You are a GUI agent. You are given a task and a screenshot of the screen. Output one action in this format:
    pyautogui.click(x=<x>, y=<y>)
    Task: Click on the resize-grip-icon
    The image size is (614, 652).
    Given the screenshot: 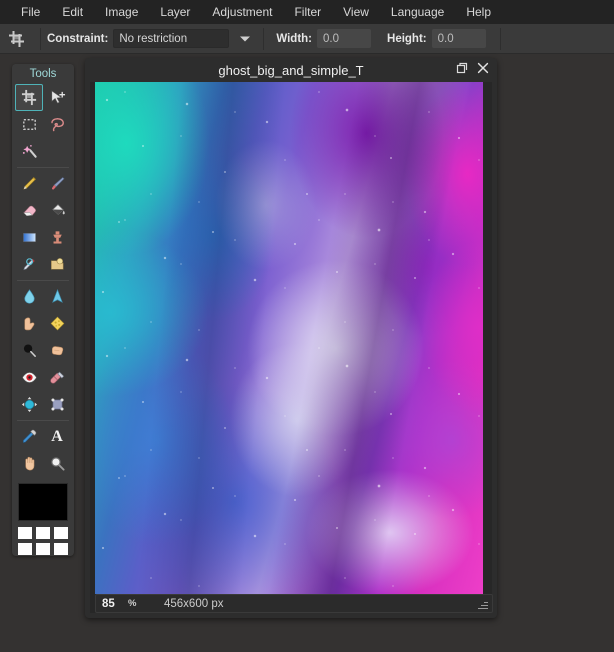 What is the action you would take?
    pyautogui.click(x=483, y=604)
    